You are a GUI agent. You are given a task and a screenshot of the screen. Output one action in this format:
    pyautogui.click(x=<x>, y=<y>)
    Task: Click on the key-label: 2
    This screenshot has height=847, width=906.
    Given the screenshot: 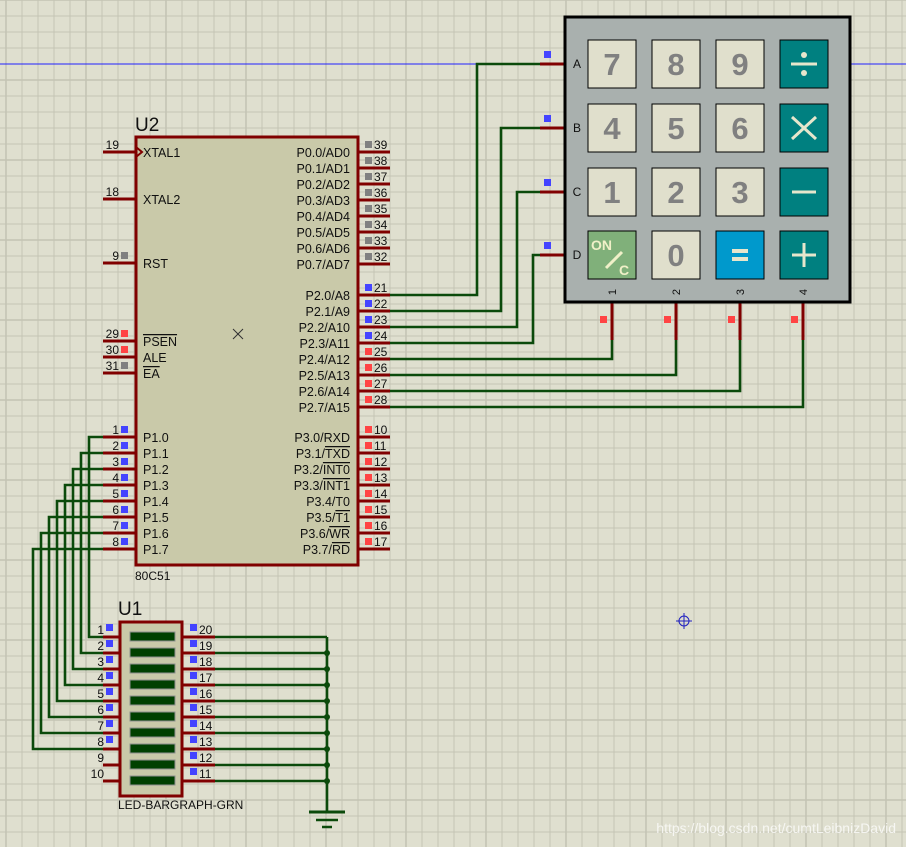 What is the action you would take?
    pyautogui.click(x=675, y=192)
    